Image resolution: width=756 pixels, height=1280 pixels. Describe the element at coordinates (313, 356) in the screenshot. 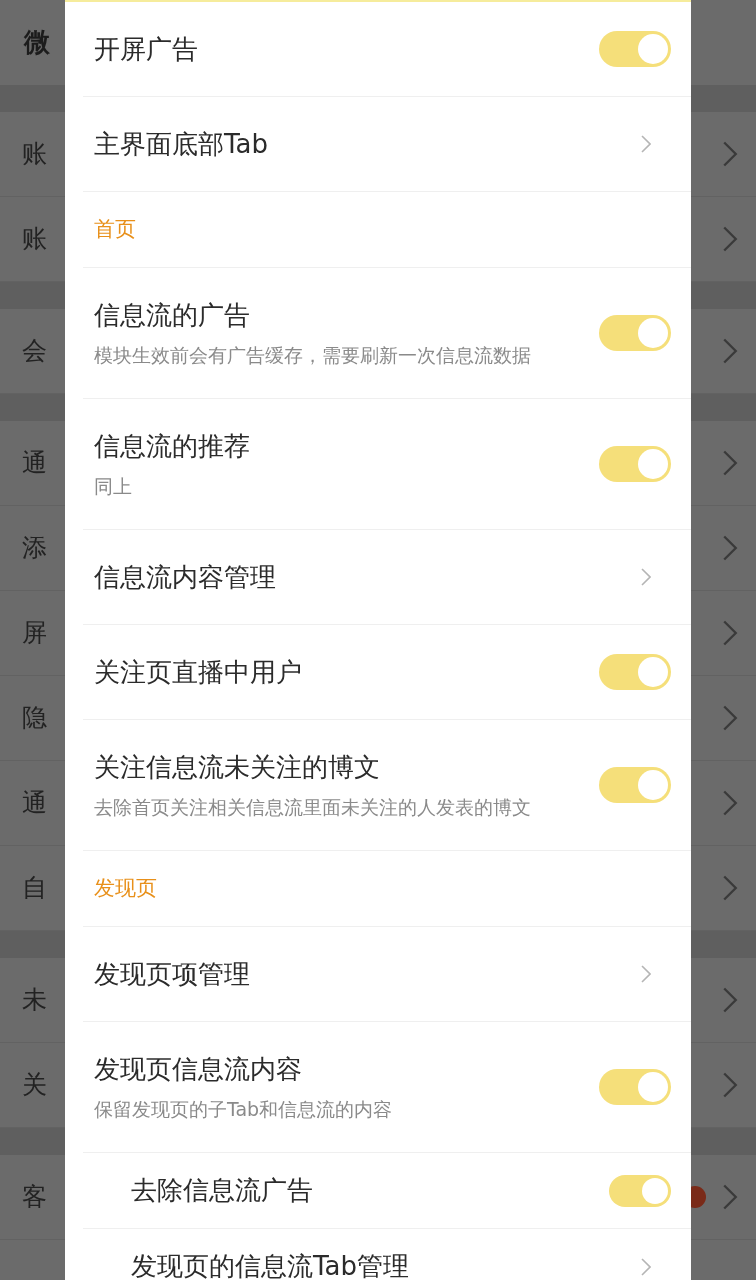

I see `setting-description: 模块生效前会有广告缓存，需要刷新一次信息流数据` at that location.